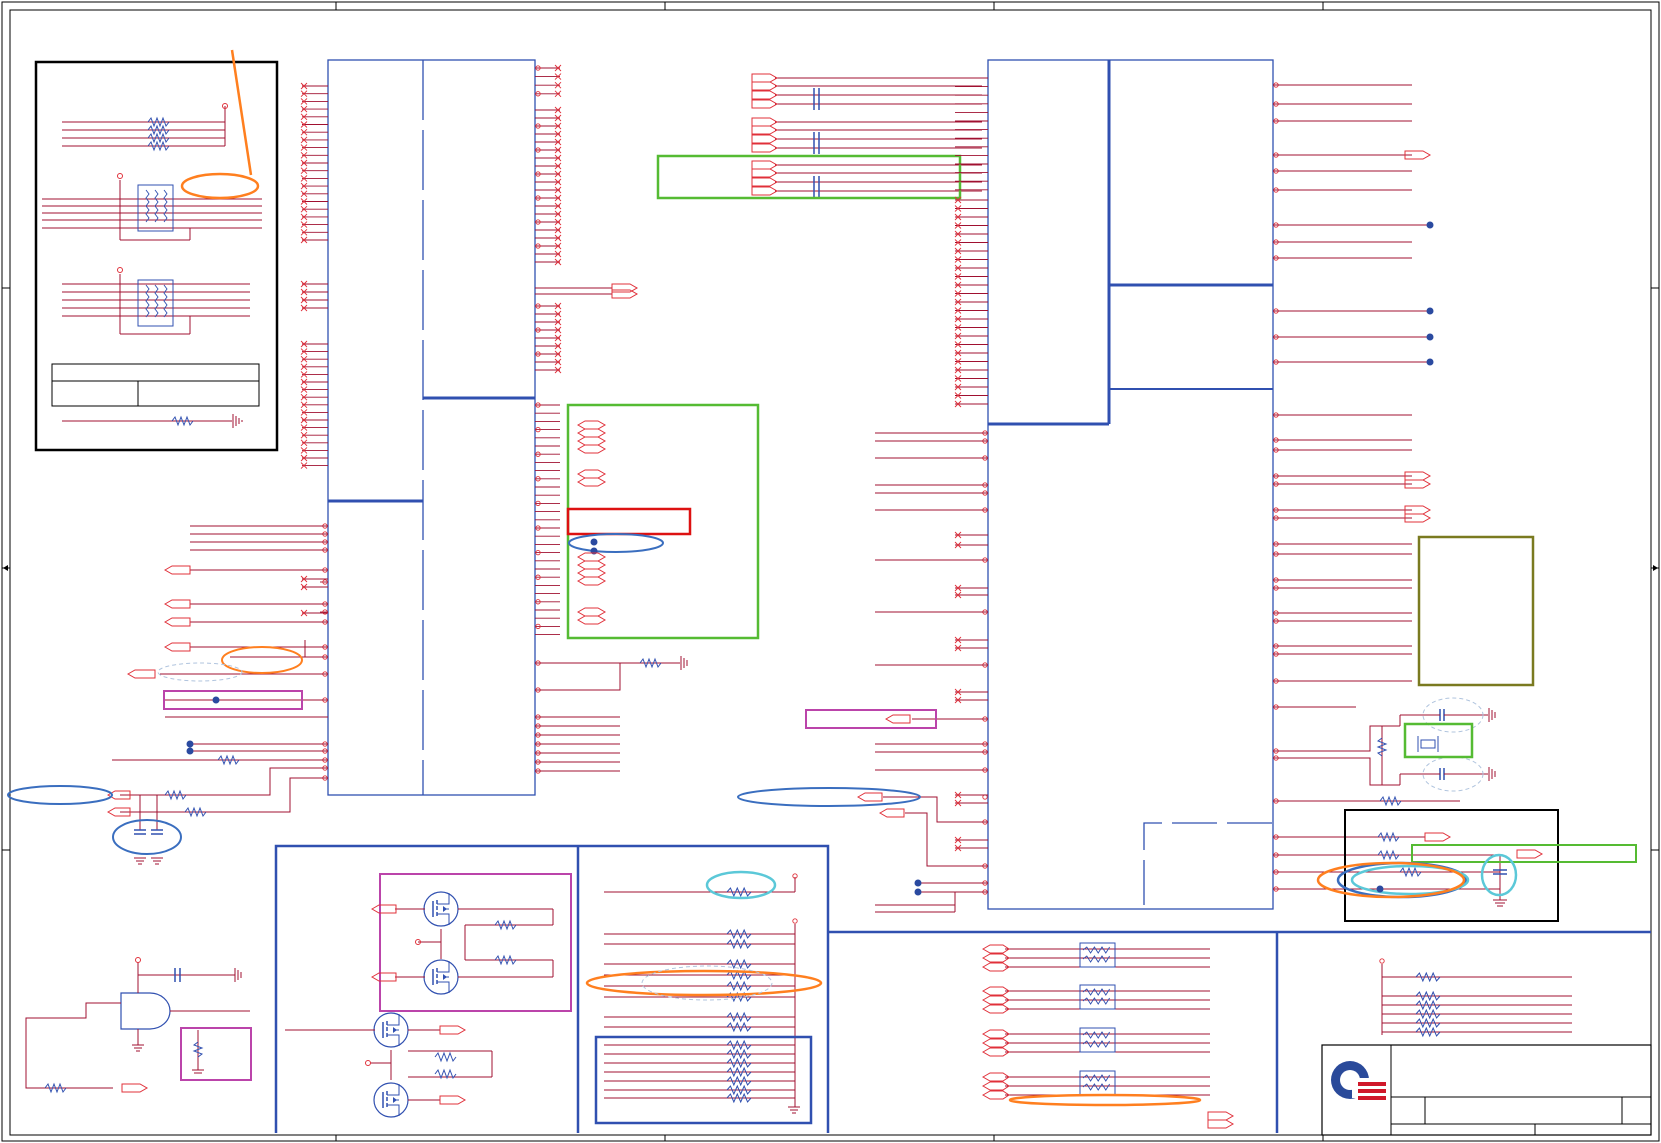 This screenshot has height=1143, width=1661. What do you see at coordinates (1476, 611) in the screenshot?
I see `highlight-box-olive` at bounding box center [1476, 611].